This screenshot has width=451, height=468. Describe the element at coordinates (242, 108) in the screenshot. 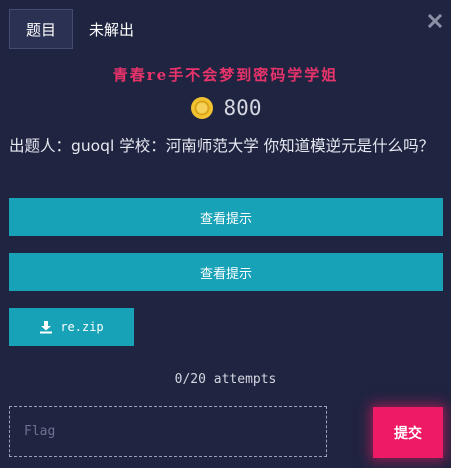

I see `points-value: 800` at that location.